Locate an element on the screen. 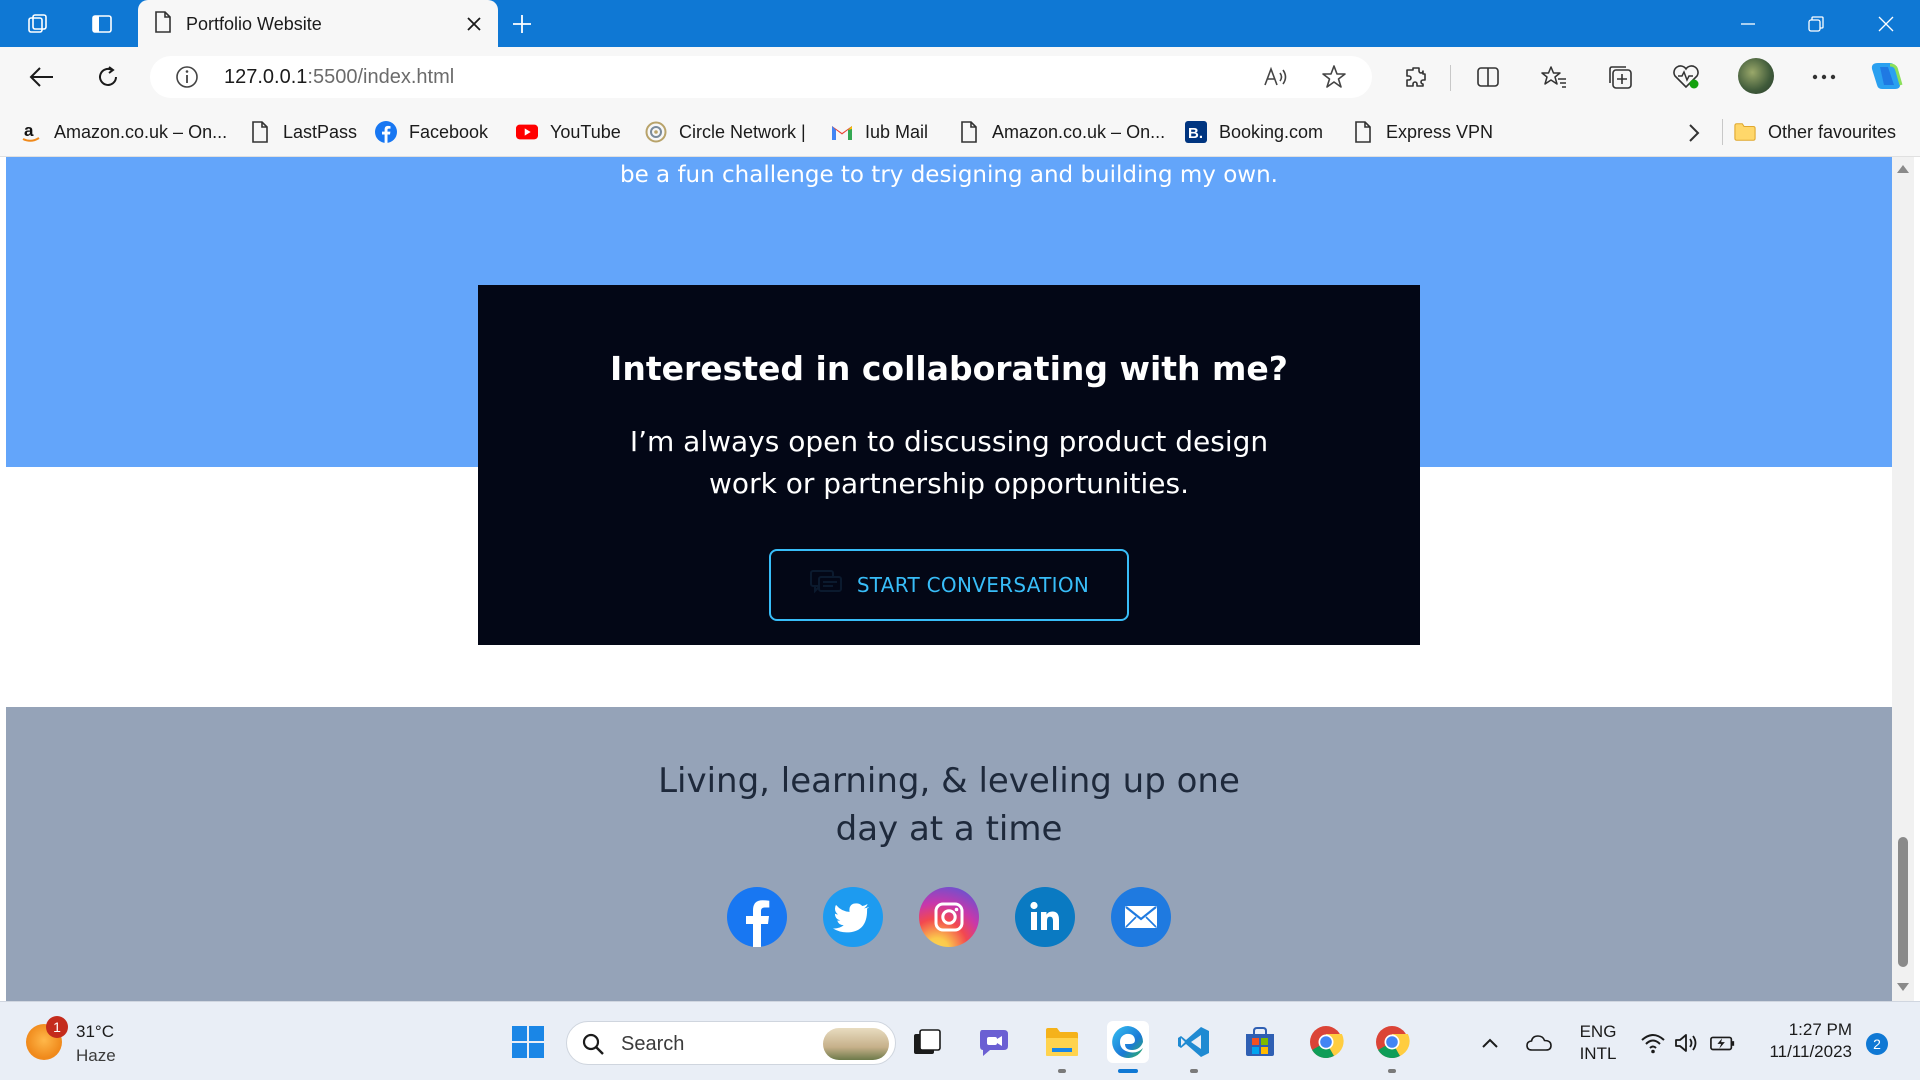 The image size is (1920, 1080). vscode-icon is located at coordinates (1194, 1047).